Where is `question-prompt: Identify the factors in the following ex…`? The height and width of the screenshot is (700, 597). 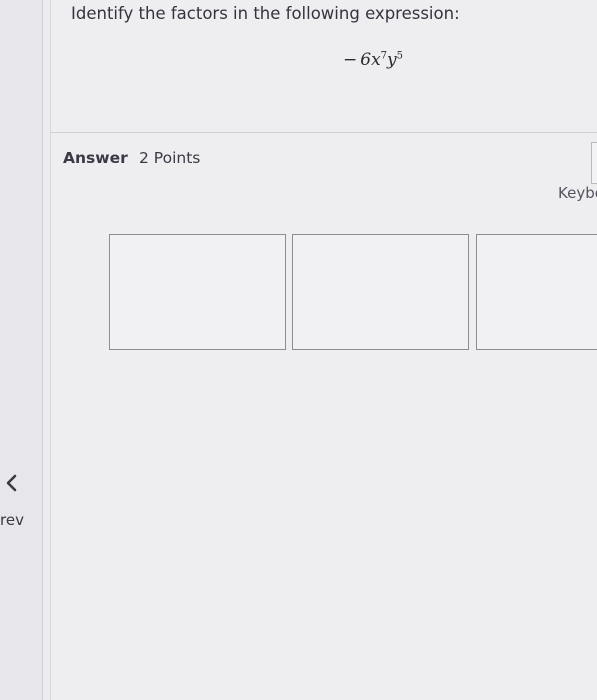 question-prompt: Identify the factors in the following ex… is located at coordinates (265, 13).